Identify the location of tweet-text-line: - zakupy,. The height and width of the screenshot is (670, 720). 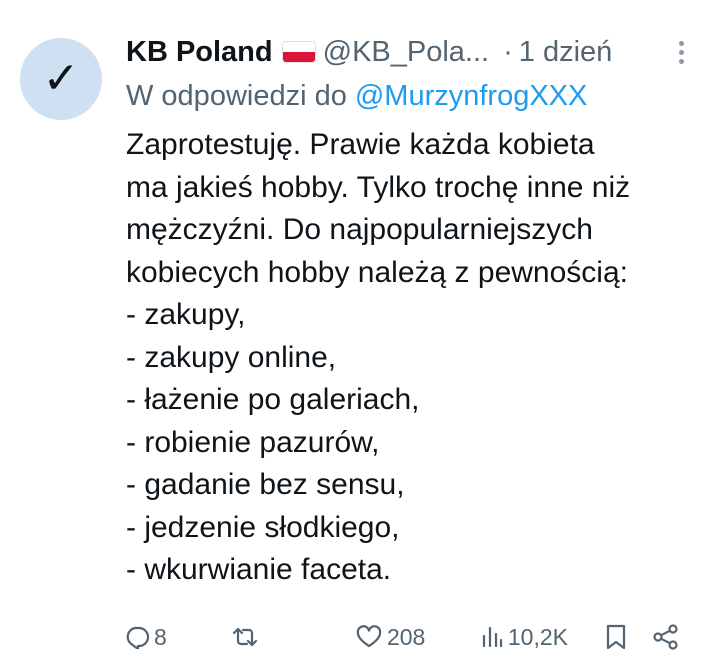
(186, 314).